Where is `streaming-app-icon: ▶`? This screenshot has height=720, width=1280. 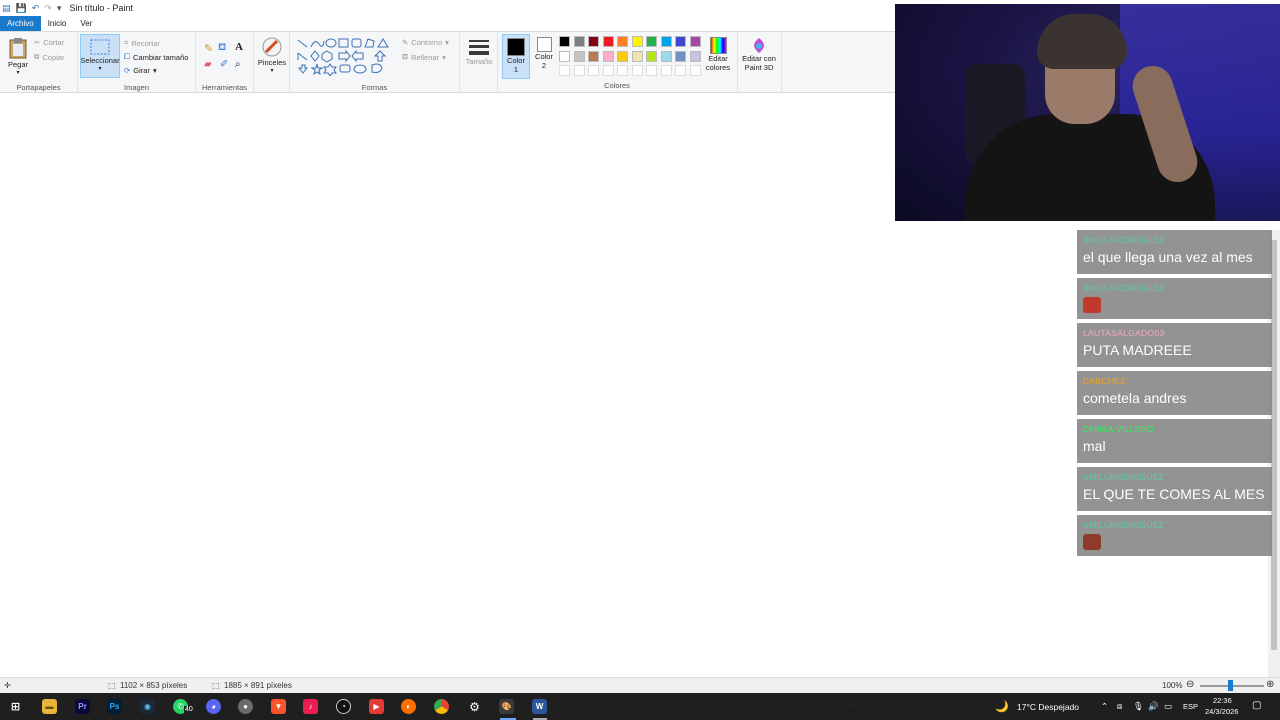
streaming-app-icon: ▶ is located at coordinates (376, 706).